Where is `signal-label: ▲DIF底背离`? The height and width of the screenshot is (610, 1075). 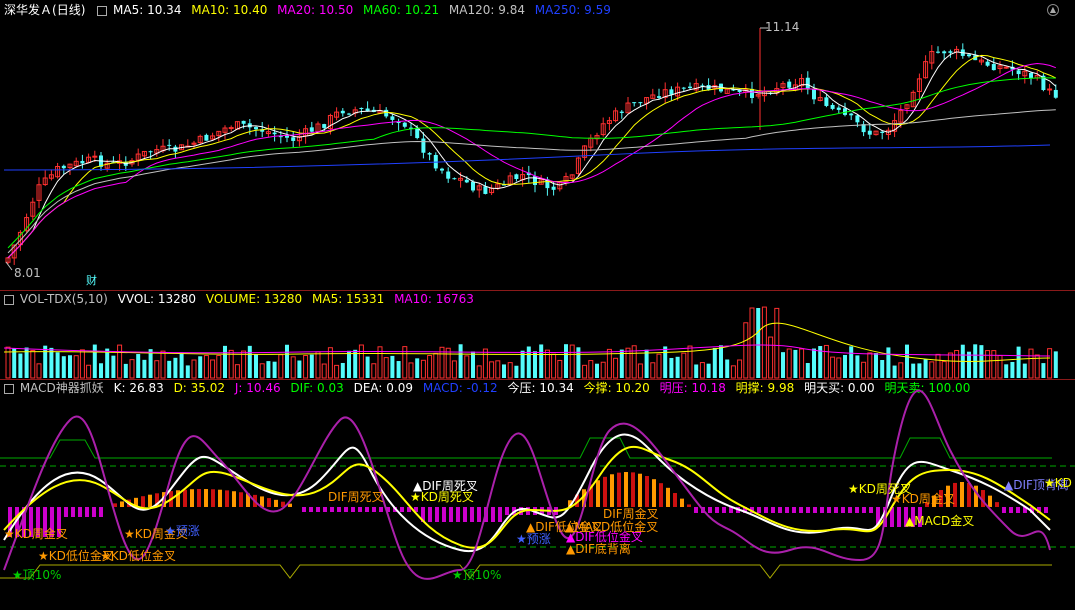
signal-label: ▲DIF底背离 is located at coordinates (598, 549).